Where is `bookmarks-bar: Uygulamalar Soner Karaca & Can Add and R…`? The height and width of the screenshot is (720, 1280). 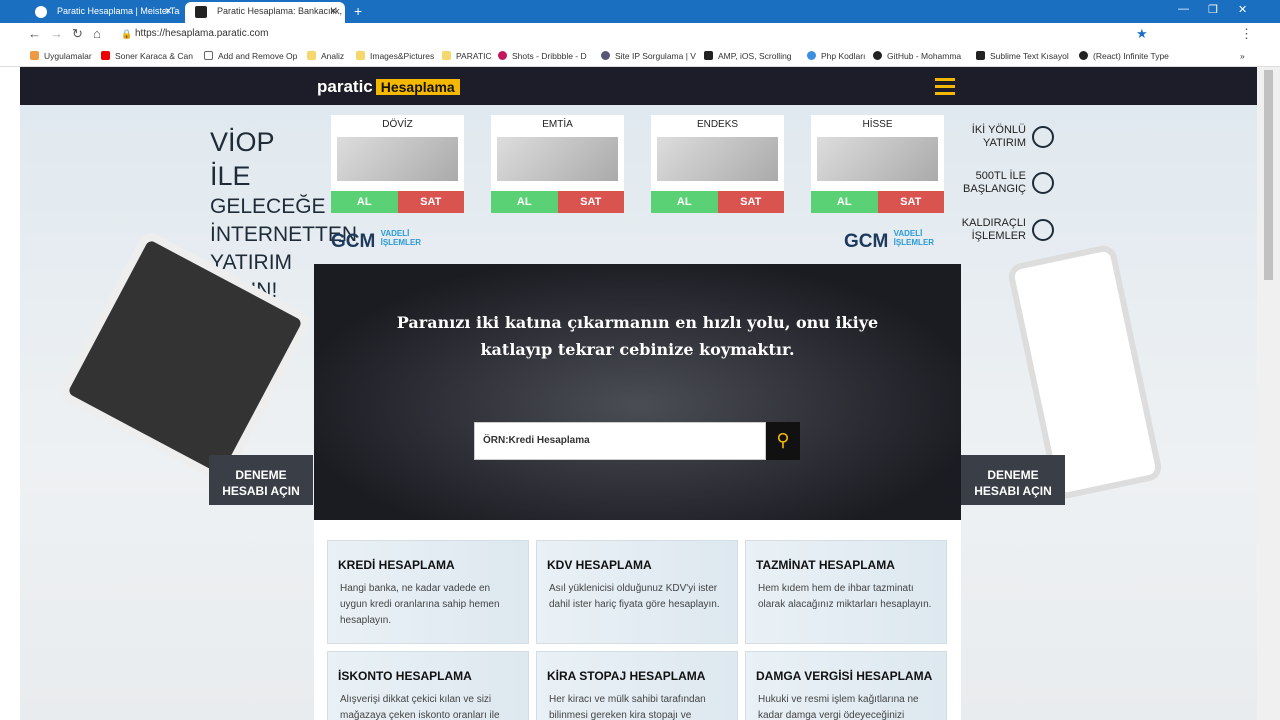
bookmarks-bar: Uygulamalar Soner Karaca & Can Add and R… is located at coordinates (640, 56).